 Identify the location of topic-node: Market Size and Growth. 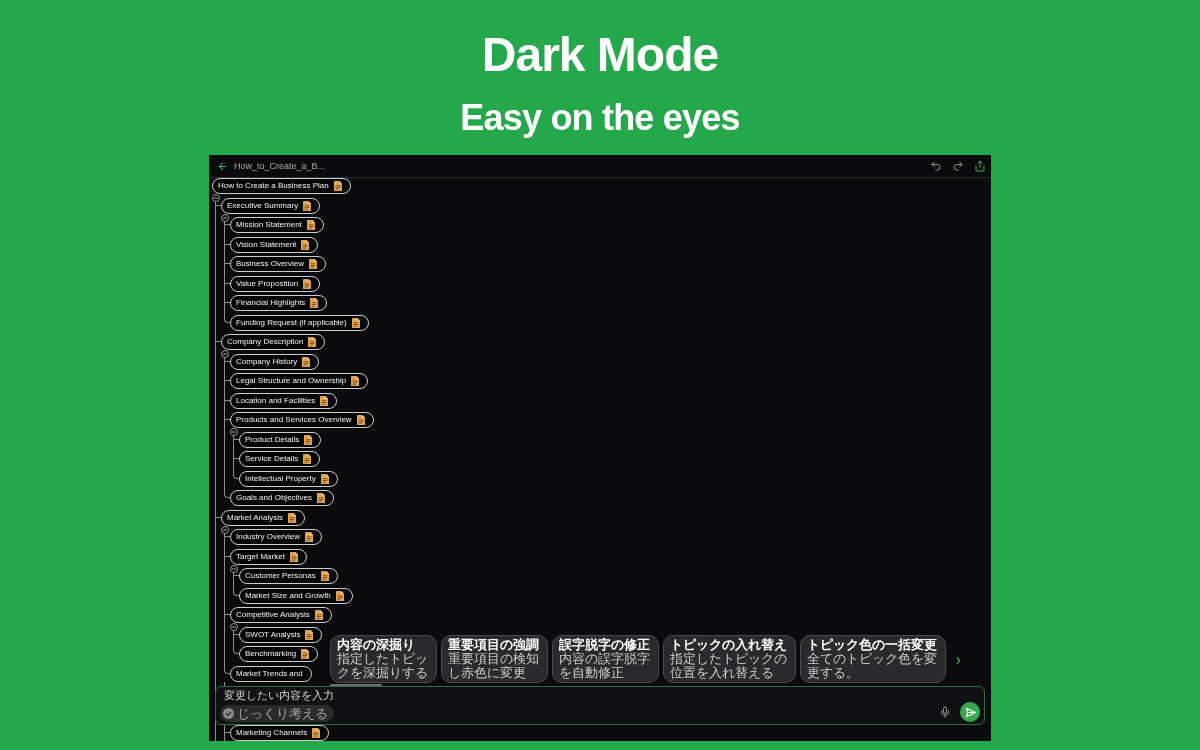
(296, 595).